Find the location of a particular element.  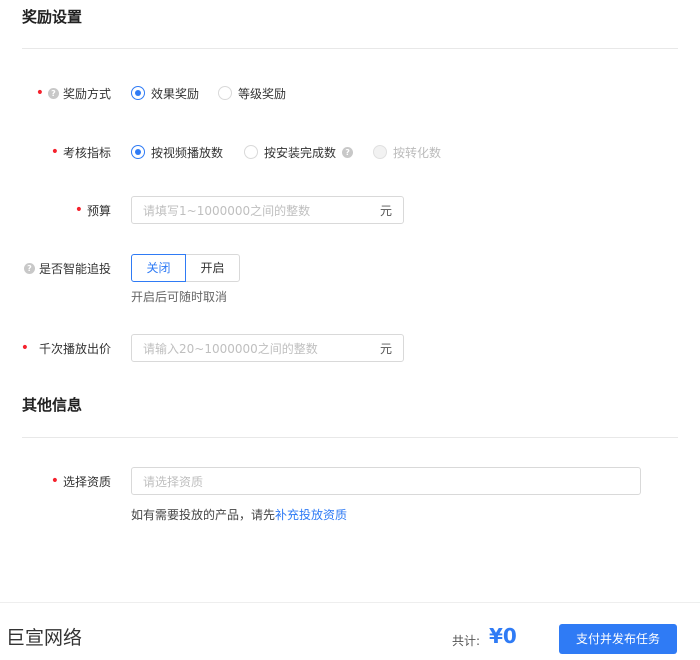

label-text: 预算 is located at coordinates (98, 210).